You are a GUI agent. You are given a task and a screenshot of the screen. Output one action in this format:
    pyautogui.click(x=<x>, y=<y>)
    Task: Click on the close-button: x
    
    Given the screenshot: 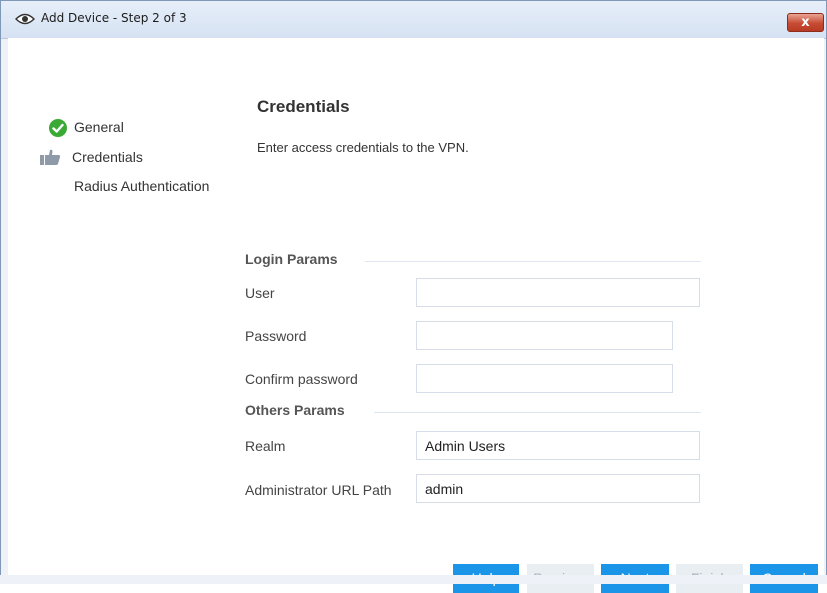 What is the action you would take?
    pyautogui.click(x=805, y=22)
    